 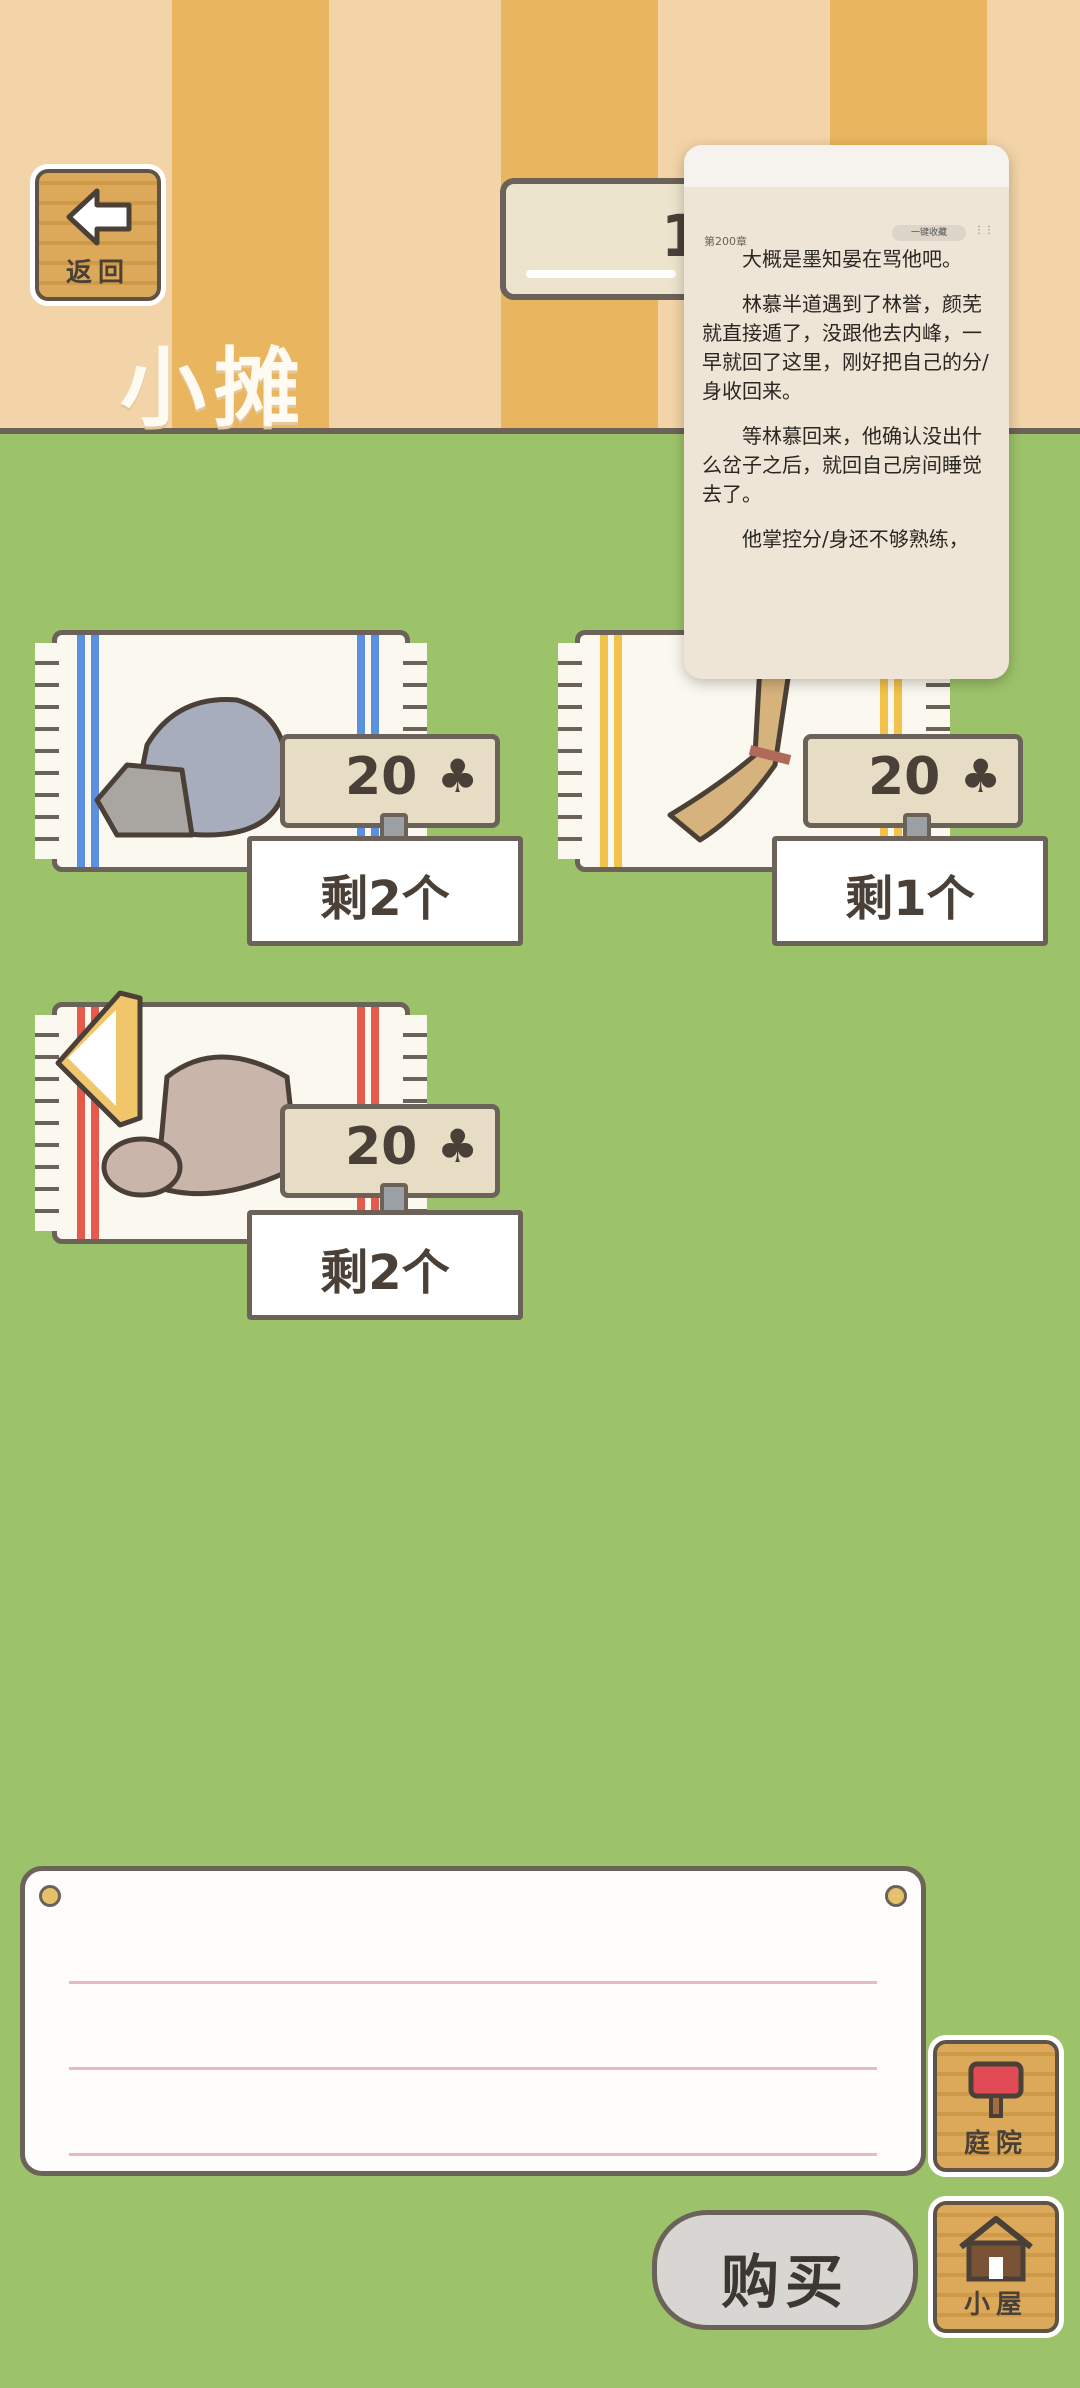 I want to click on previous-page-arrow-icon, so click(x=97, y=1059).